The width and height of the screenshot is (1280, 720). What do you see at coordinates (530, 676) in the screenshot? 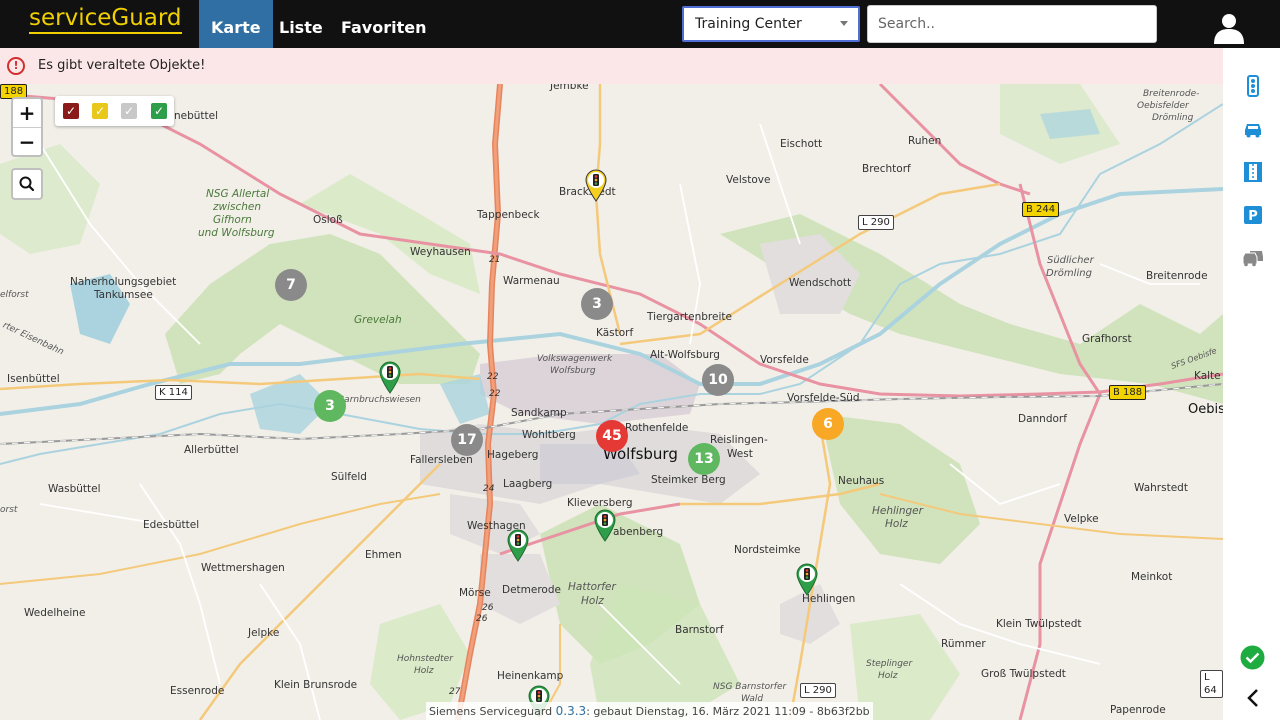
I see `place-label: Heinenkamp` at bounding box center [530, 676].